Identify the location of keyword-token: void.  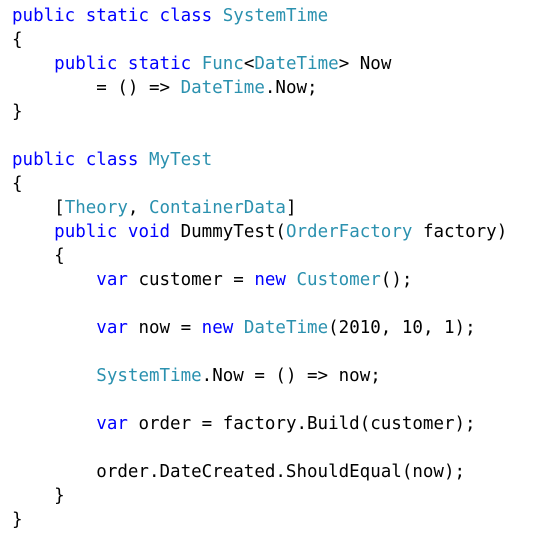
(149, 232).